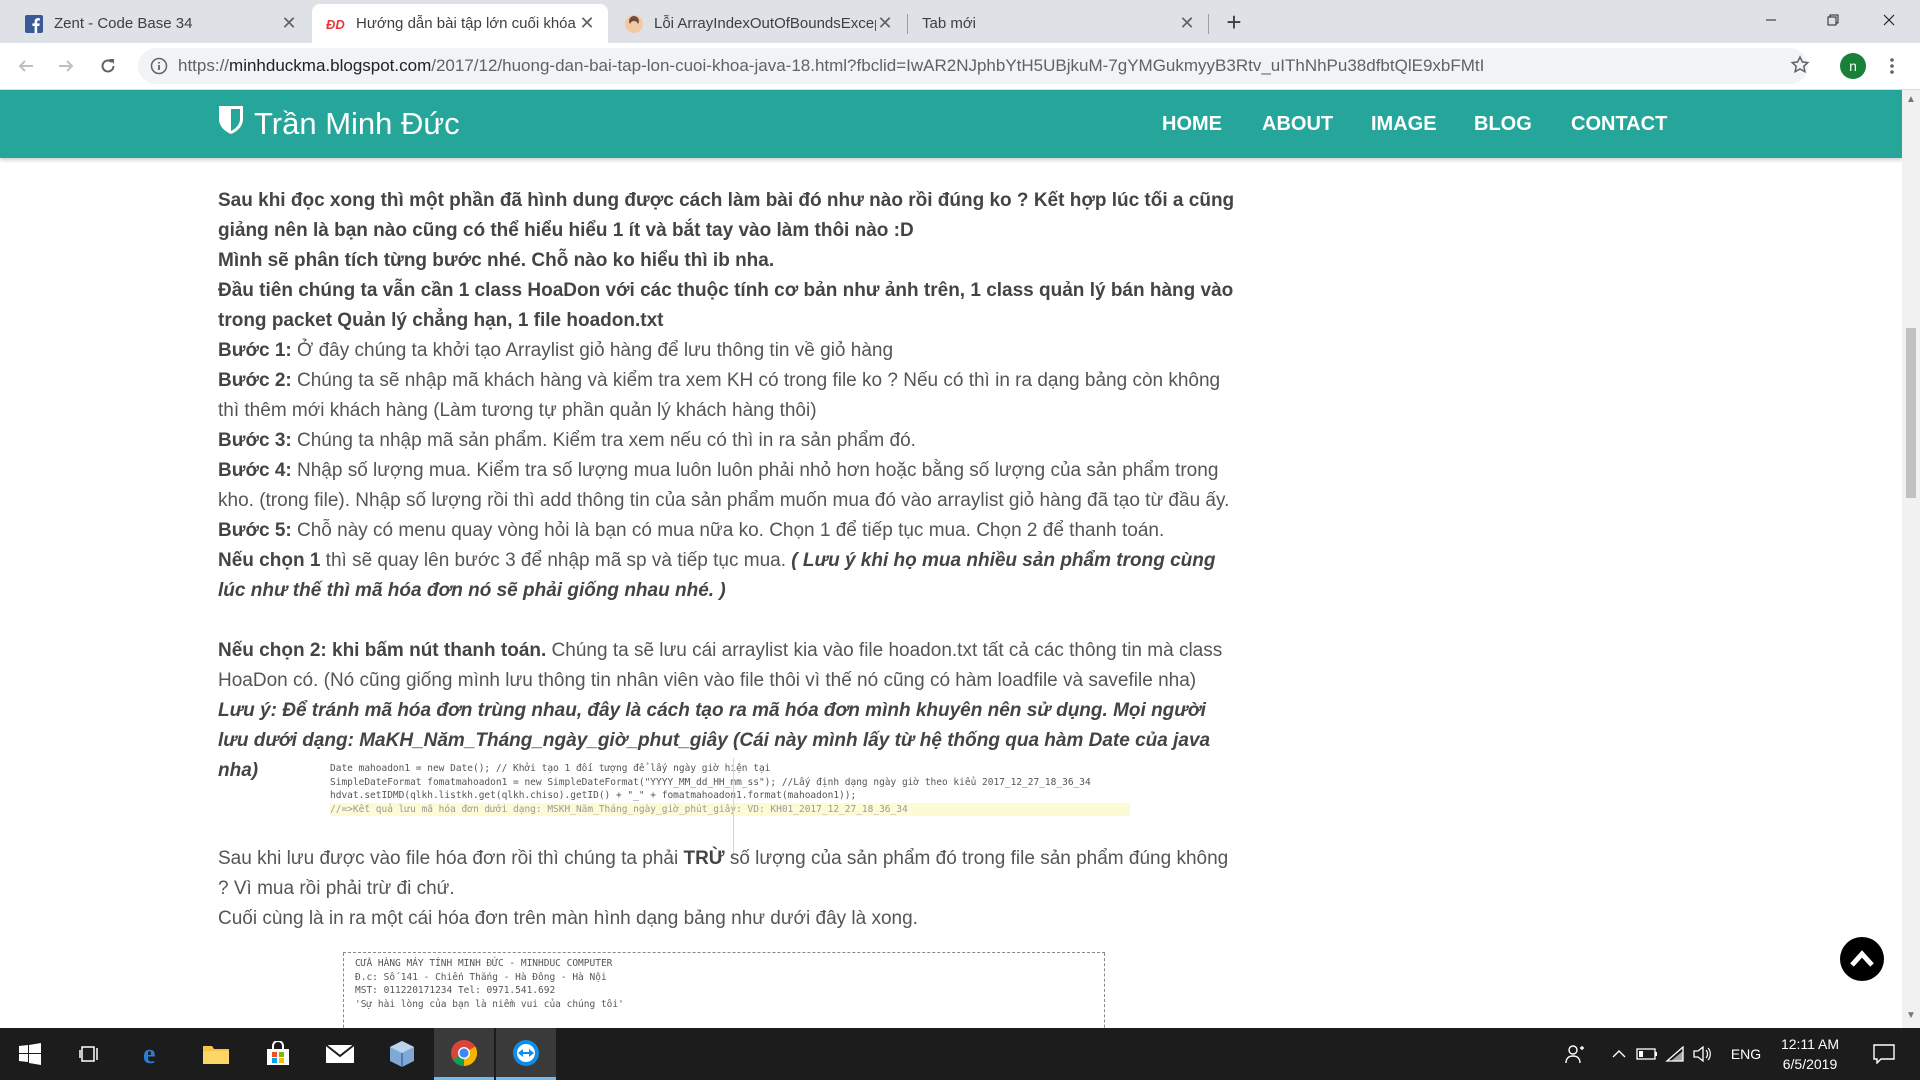 This screenshot has height=1080, width=1920. What do you see at coordinates (1208, 24) in the screenshot?
I see `tab-separator` at bounding box center [1208, 24].